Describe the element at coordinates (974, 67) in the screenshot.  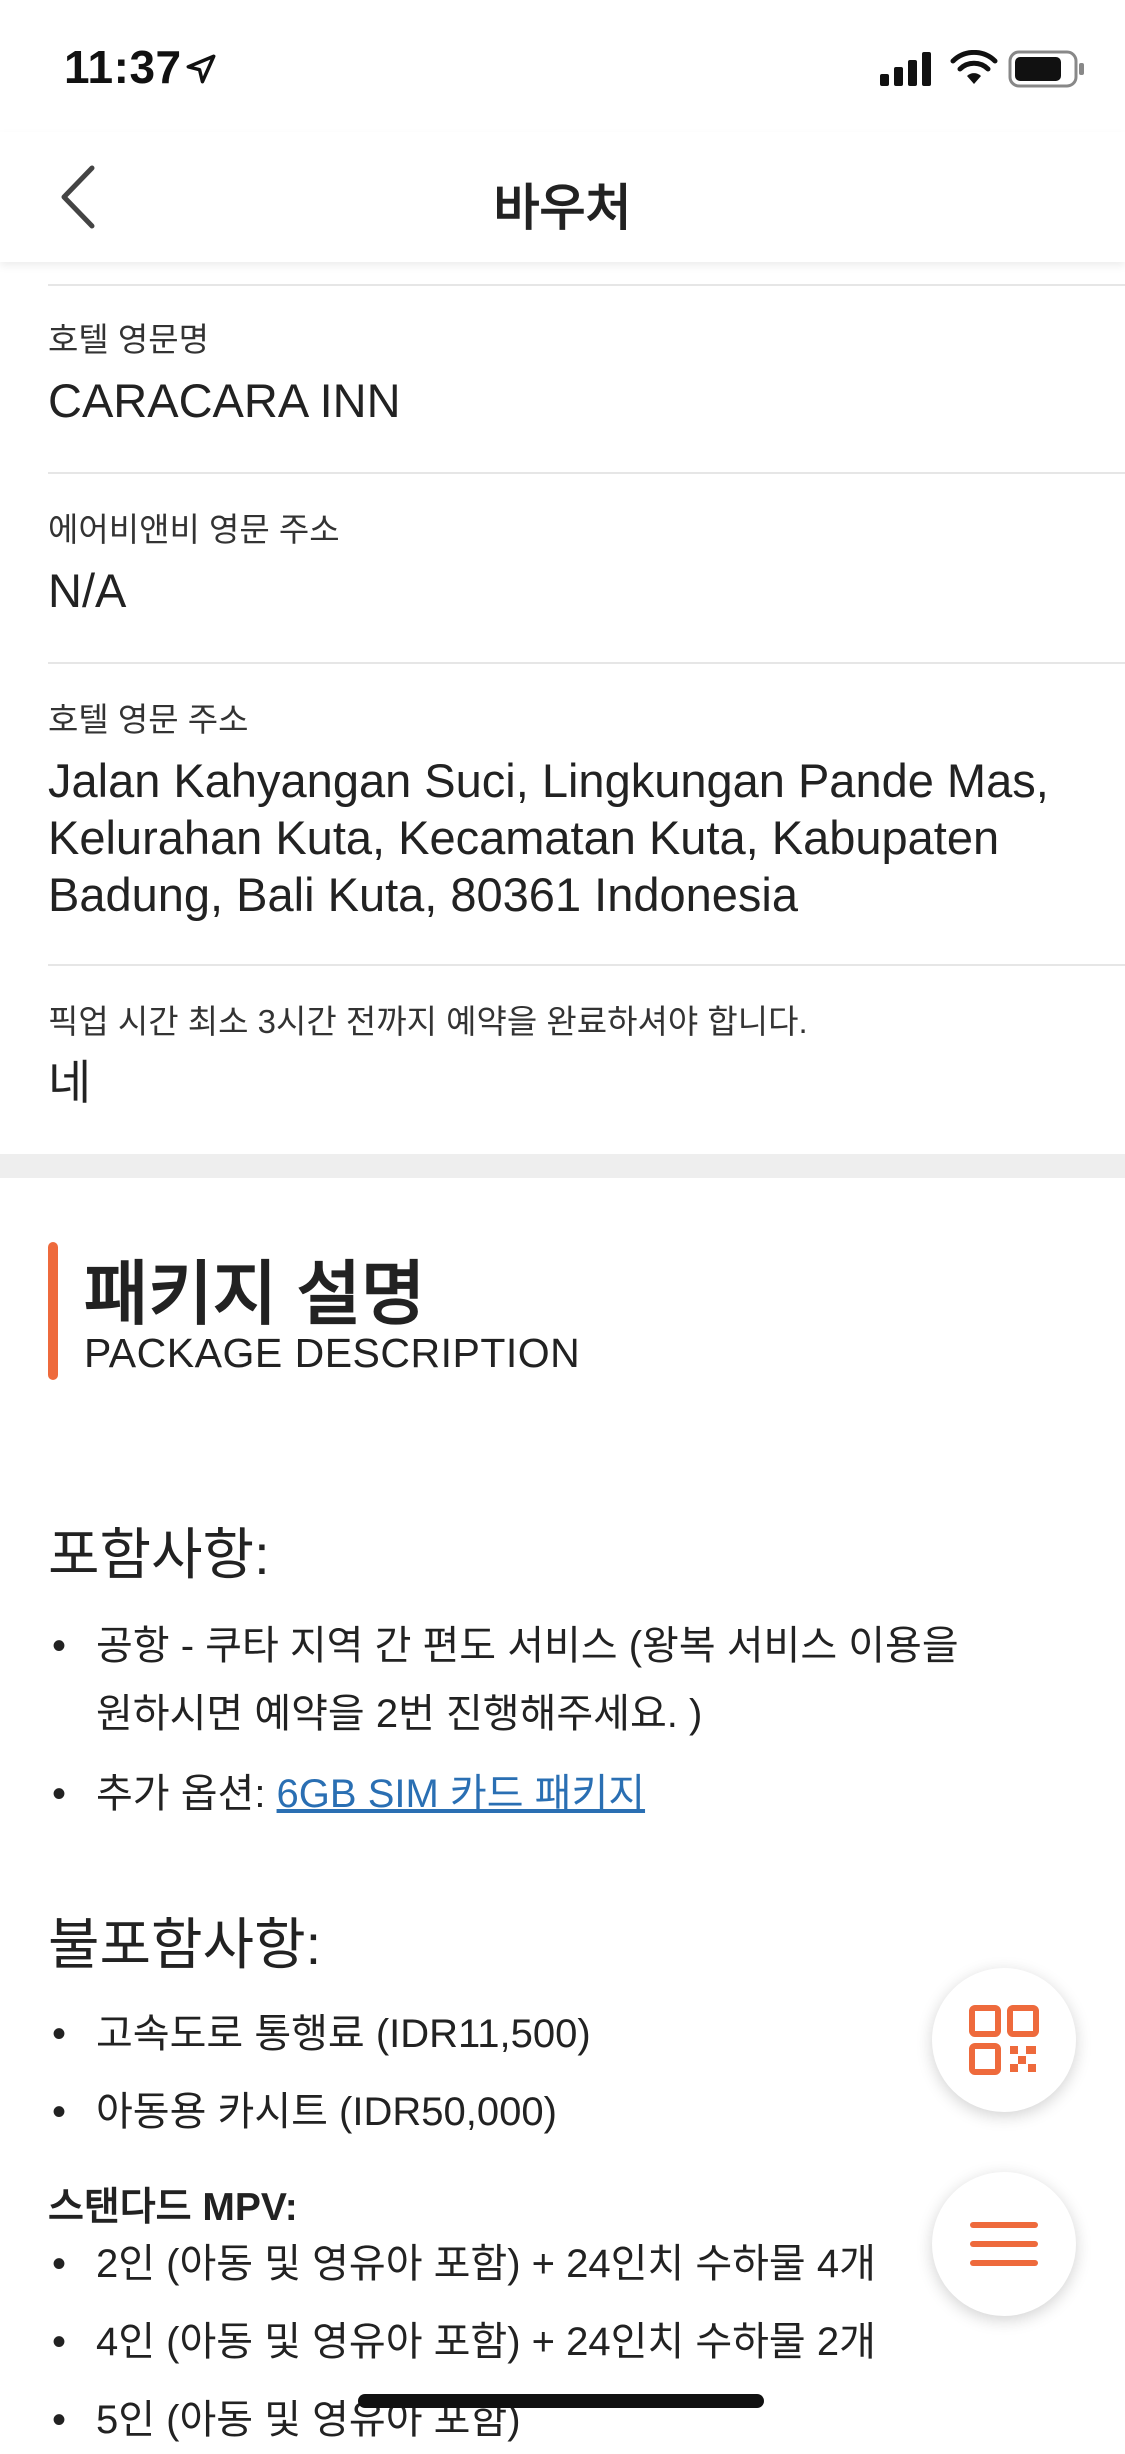
I see `wifi-icon` at that location.